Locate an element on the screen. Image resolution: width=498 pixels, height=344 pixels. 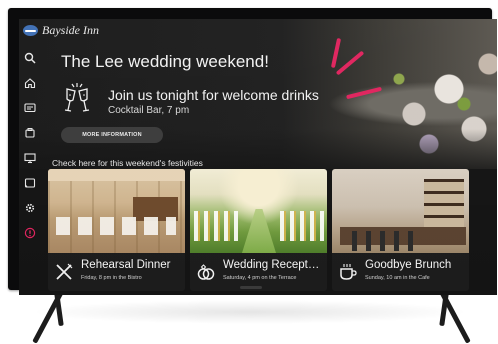
event-card-subtitle: Sunday, 10 am in the Cafe is located at coordinates (397, 278).